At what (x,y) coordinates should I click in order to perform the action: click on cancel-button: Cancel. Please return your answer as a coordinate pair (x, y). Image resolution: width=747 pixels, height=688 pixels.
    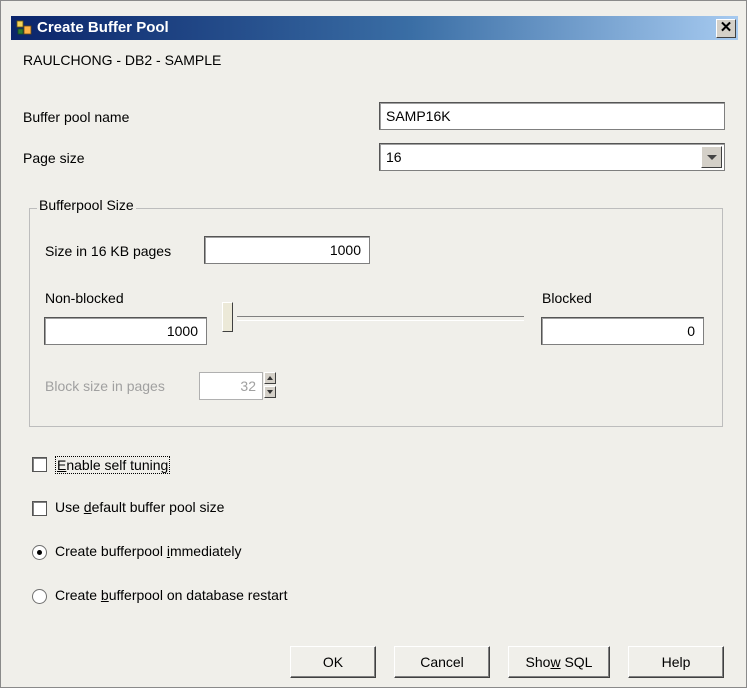
    Looking at the image, I should click on (442, 662).